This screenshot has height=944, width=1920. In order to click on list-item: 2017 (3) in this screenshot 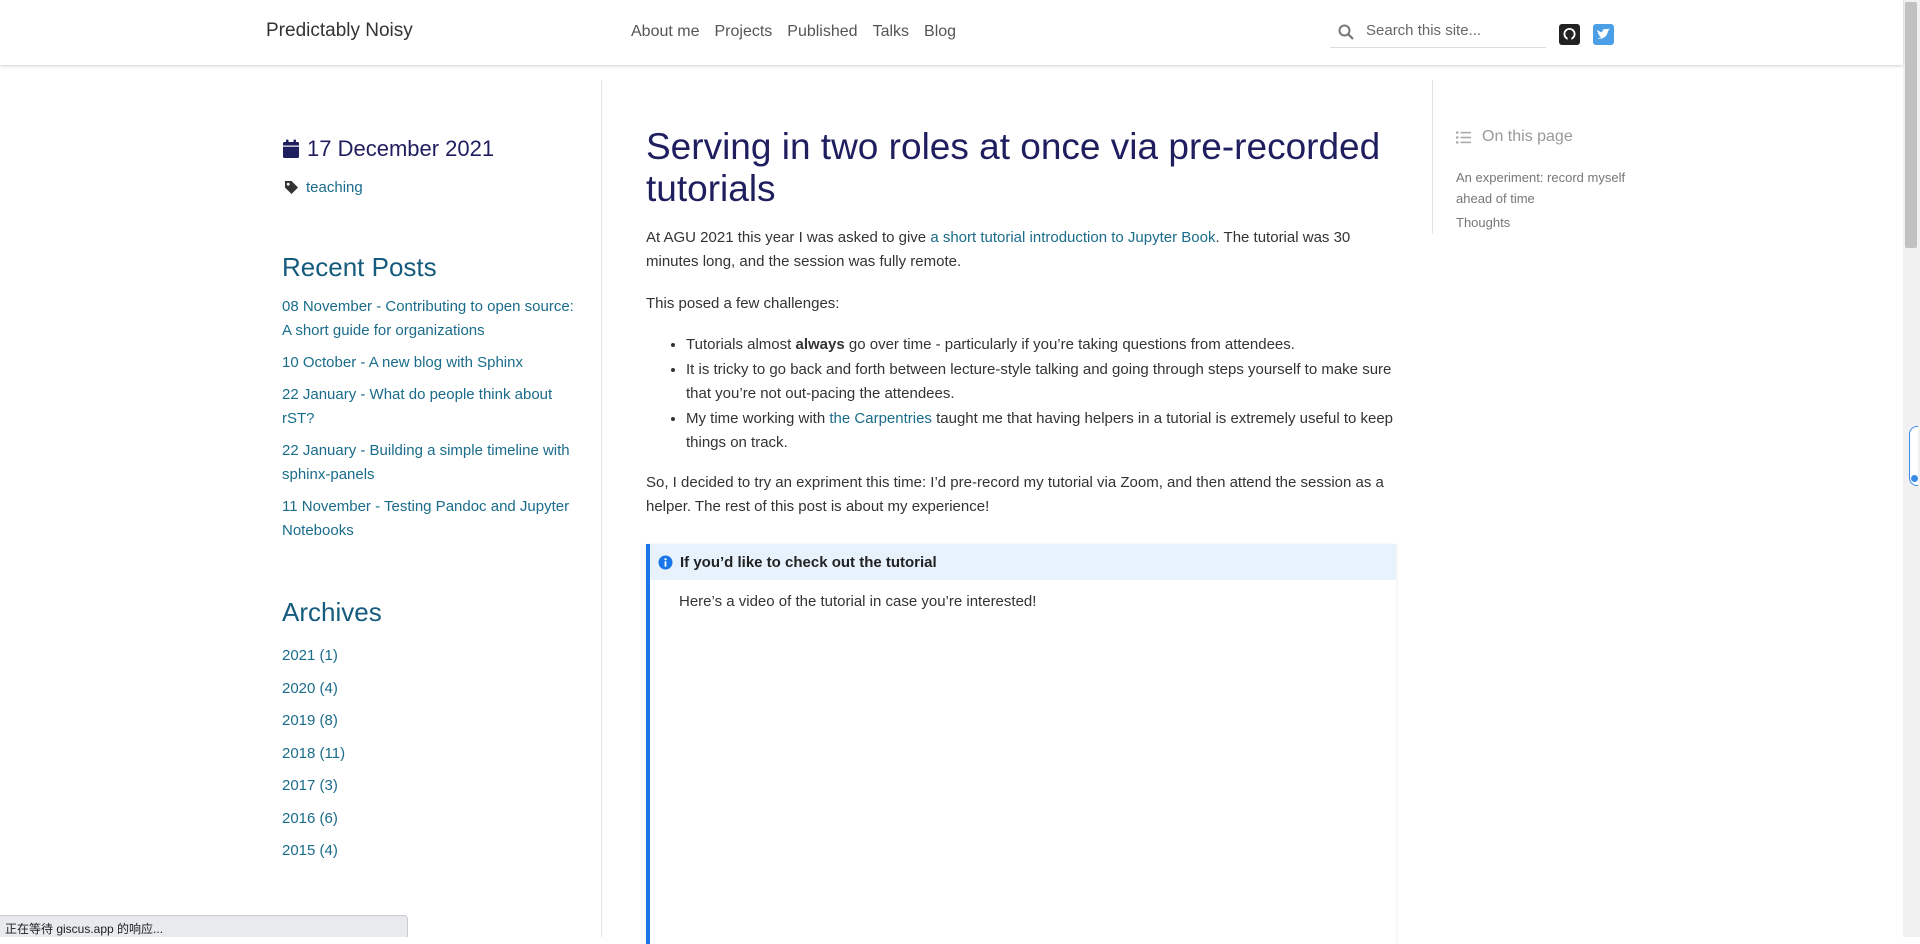, I will do `click(313, 786)`.